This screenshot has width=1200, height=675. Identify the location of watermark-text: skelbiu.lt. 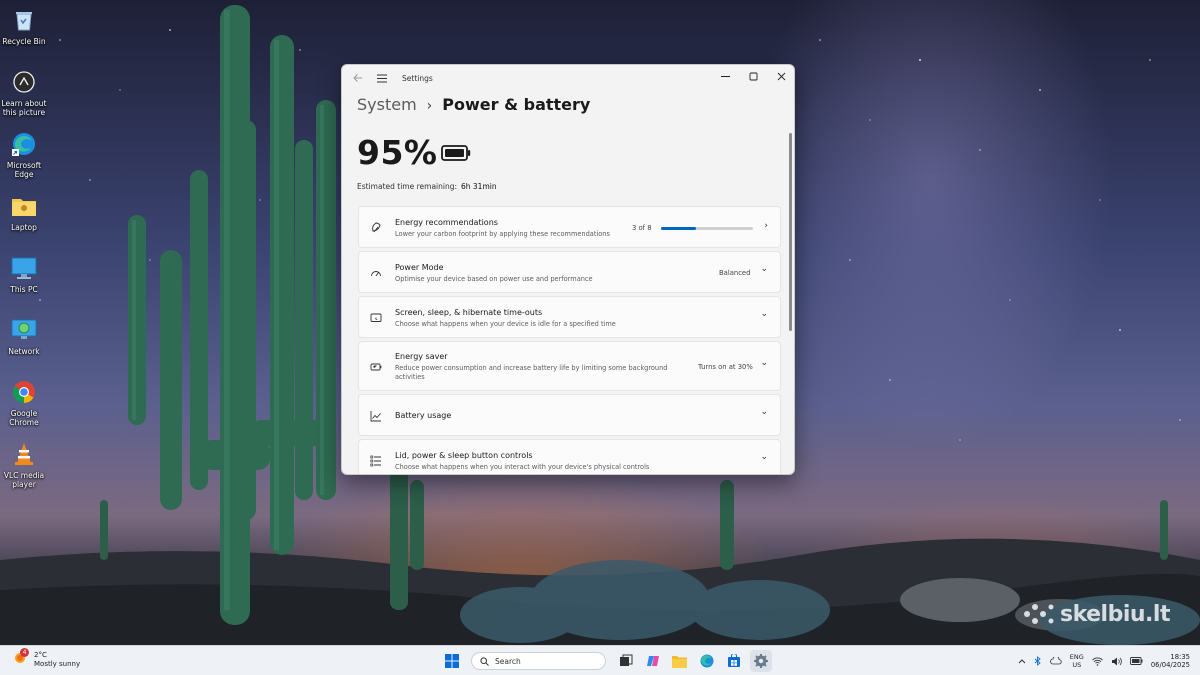
(1115, 614).